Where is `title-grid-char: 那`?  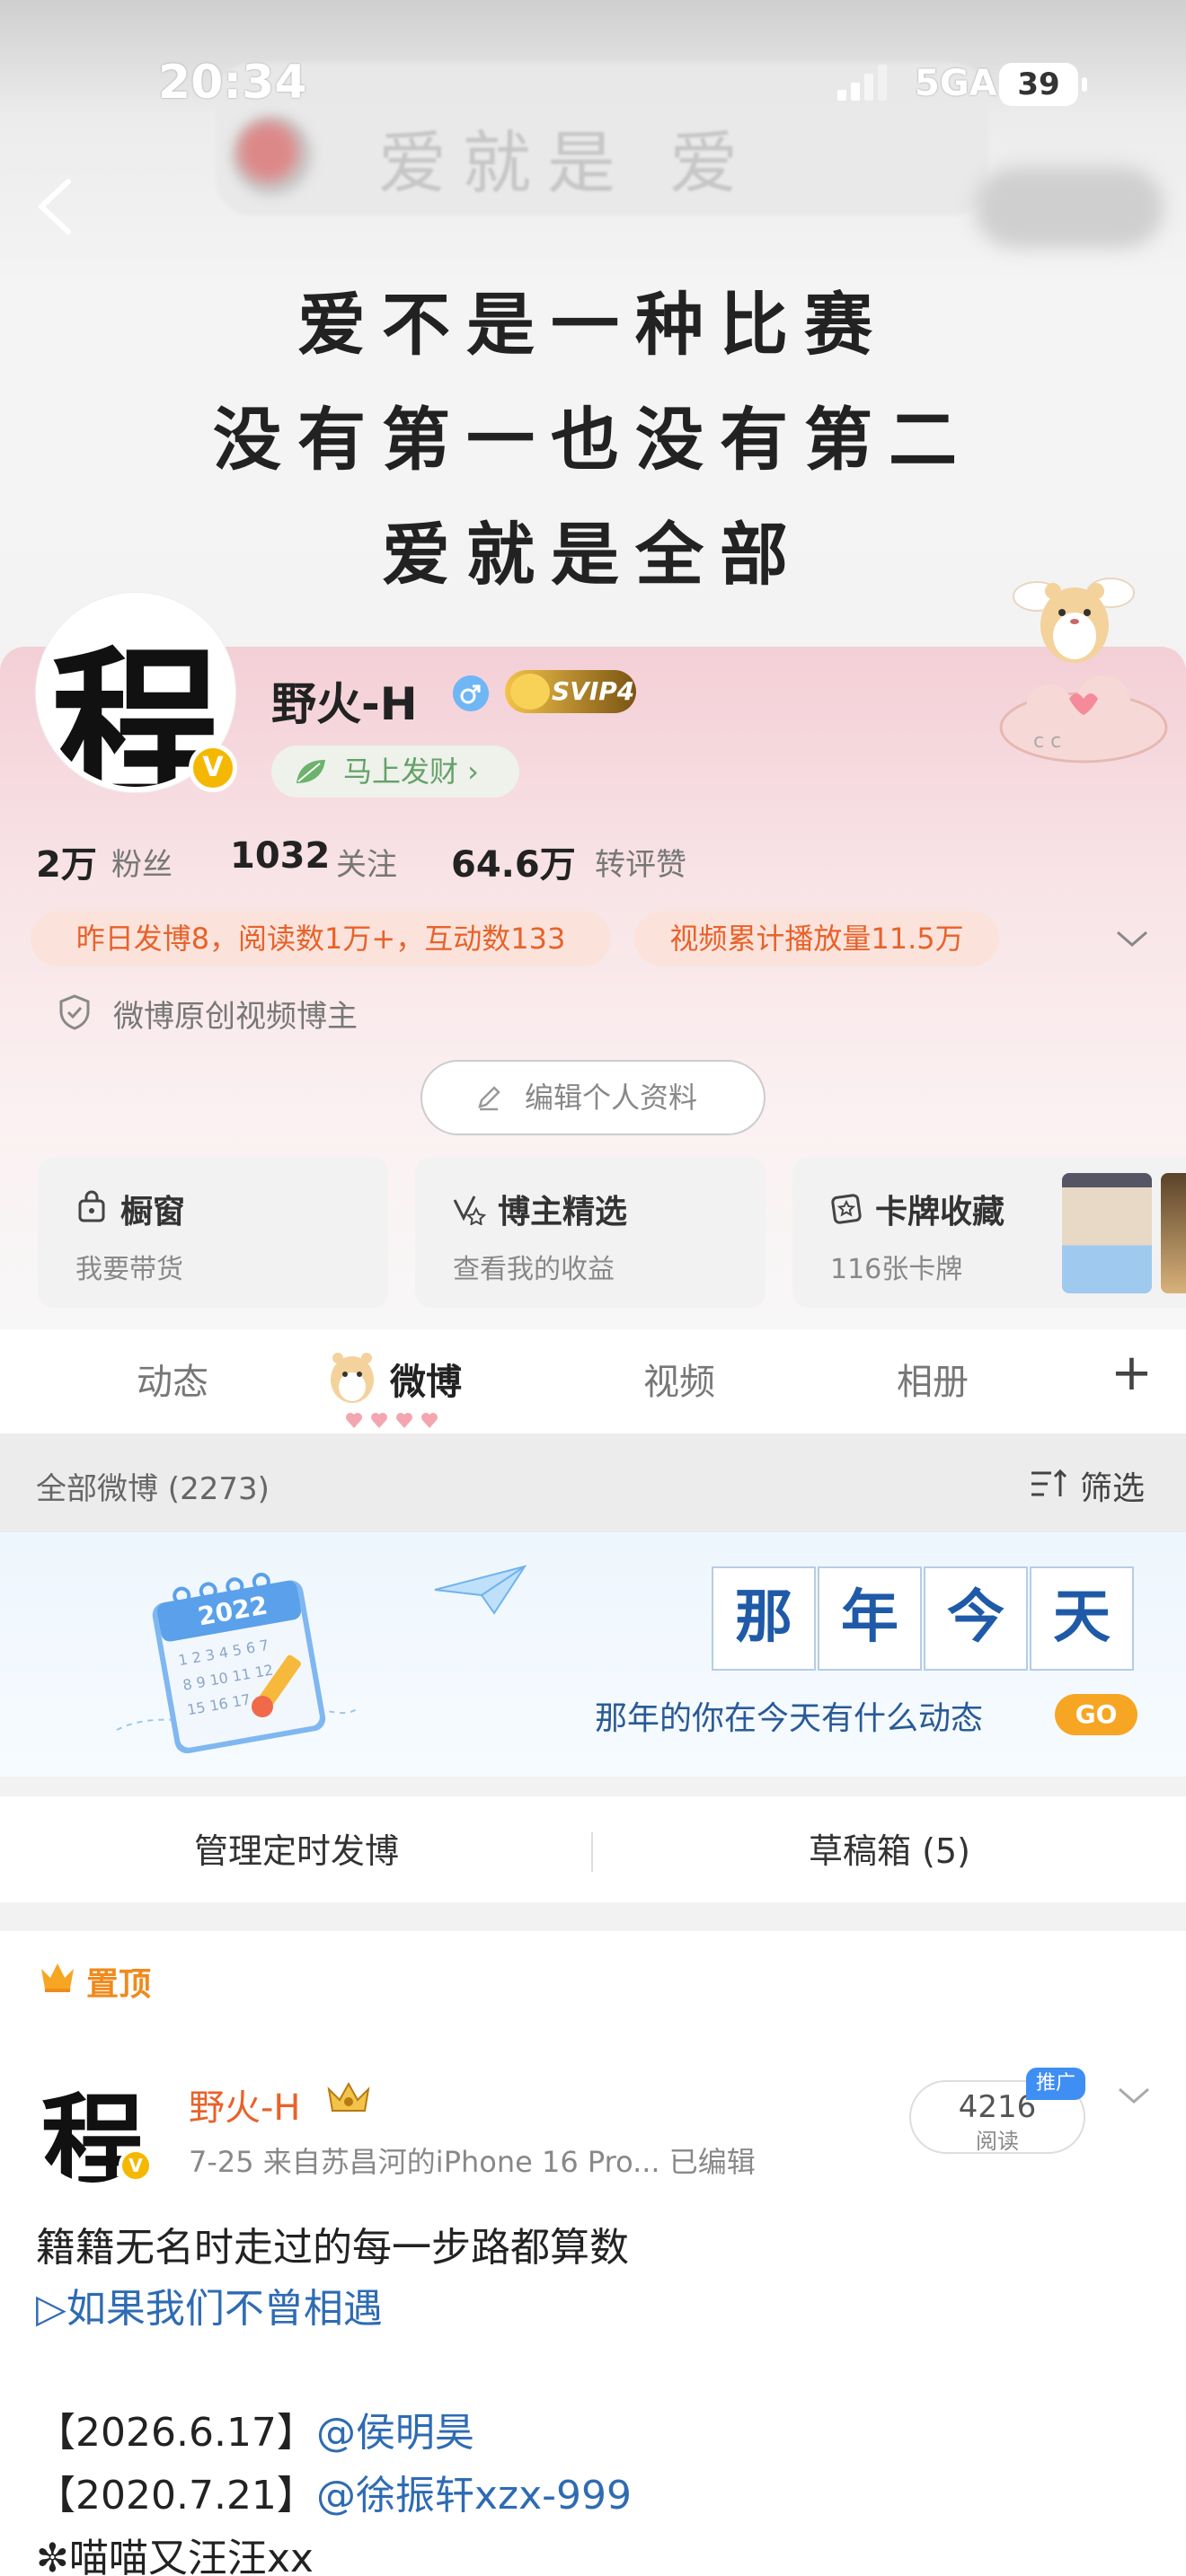
title-grid-char: 那 is located at coordinates (764, 1618).